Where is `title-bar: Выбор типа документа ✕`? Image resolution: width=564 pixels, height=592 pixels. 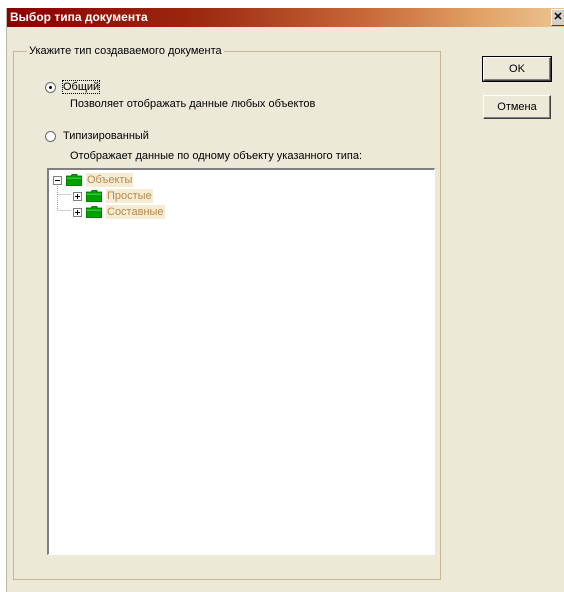
title-bar: Выбор типа документа ✕ is located at coordinates (285, 17).